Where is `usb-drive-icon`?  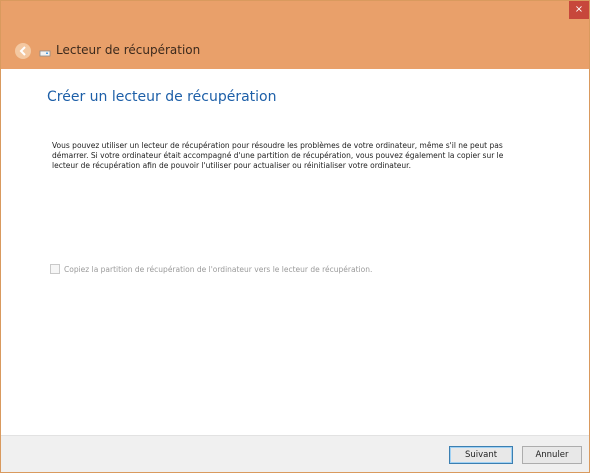
usb-drive-icon is located at coordinates (45, 53).